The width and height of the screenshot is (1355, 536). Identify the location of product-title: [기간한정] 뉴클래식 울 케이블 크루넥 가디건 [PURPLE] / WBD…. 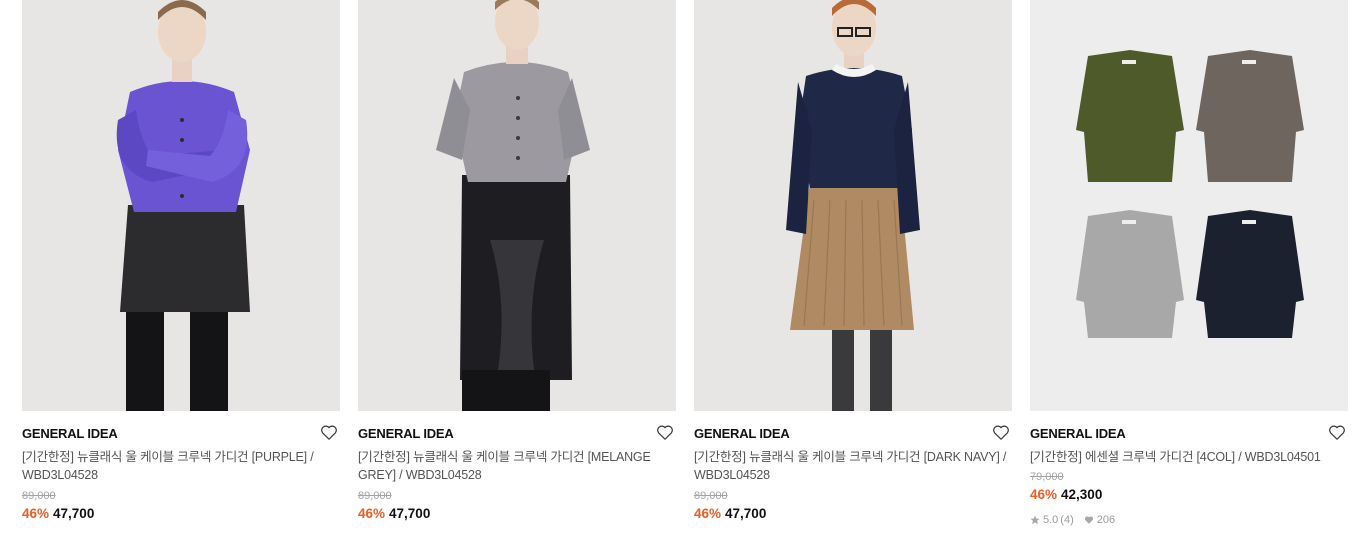
(181, 466).